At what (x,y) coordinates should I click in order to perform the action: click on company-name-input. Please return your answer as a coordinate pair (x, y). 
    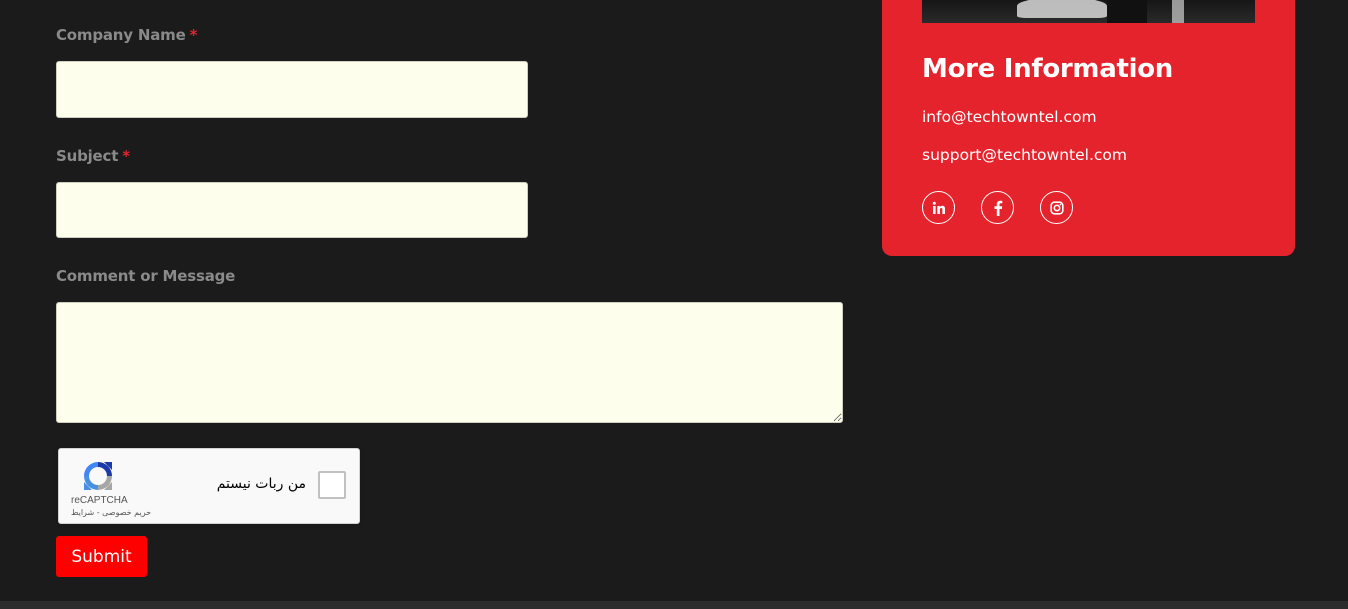
    Looking at the image, I should click on (292, 89).